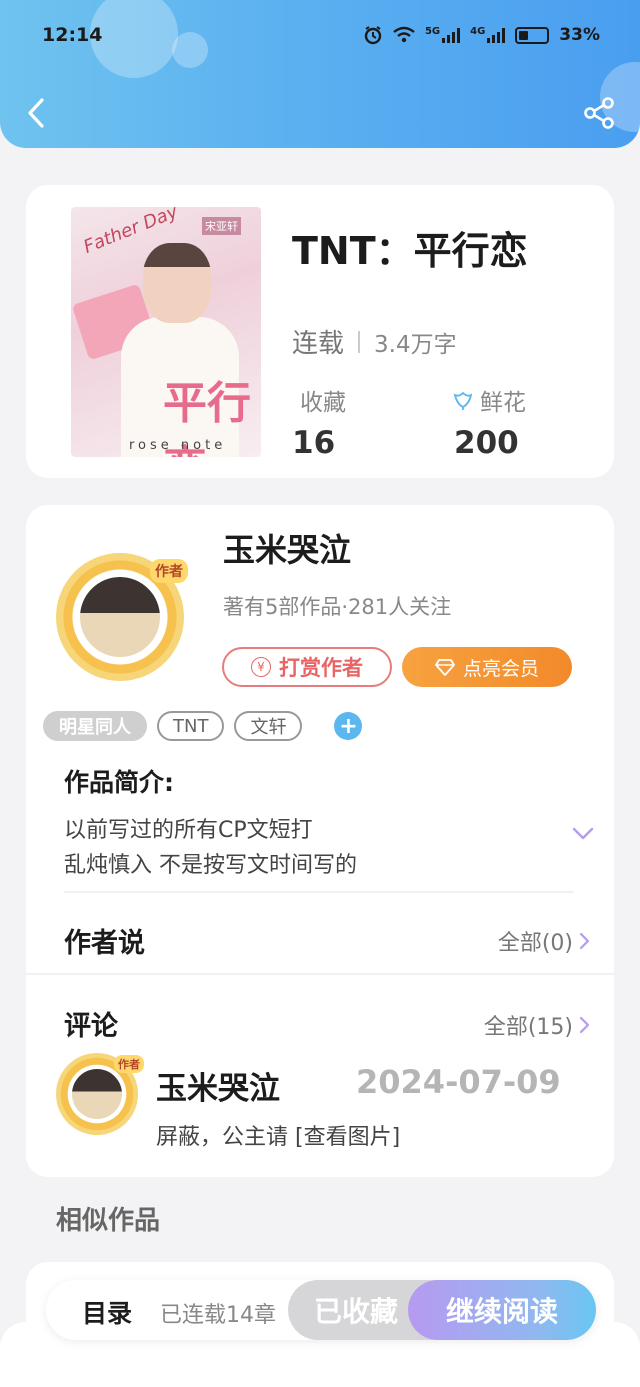  Describe the element at coordinates (415, 344) in the screenshot. I see `word-count: 3.4万字` at that location.